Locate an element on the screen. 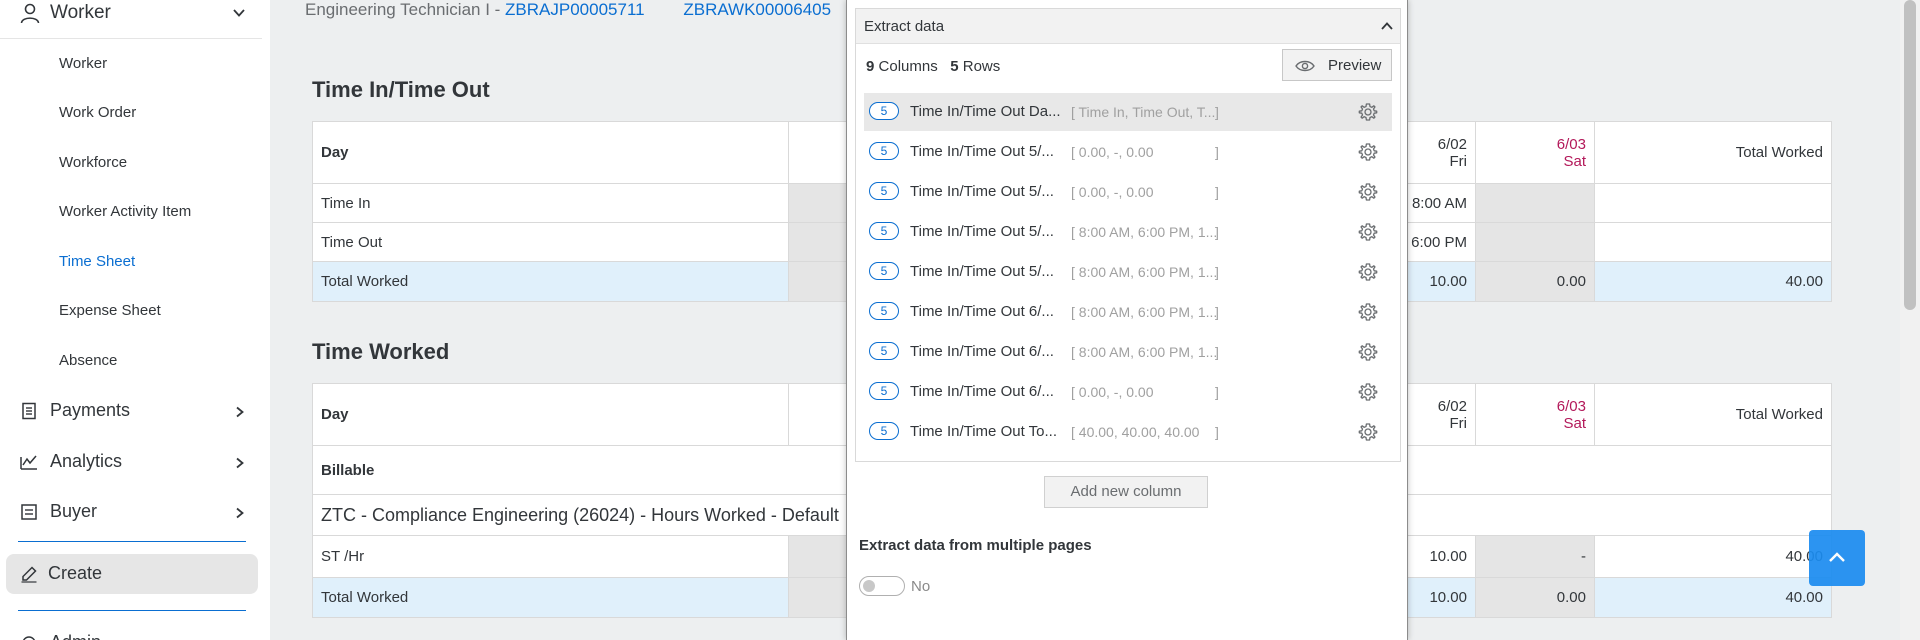 The height and width of the screenshot is (640, 1920). sidebar-group-admin: Admin is located at coordinates (131, 631).